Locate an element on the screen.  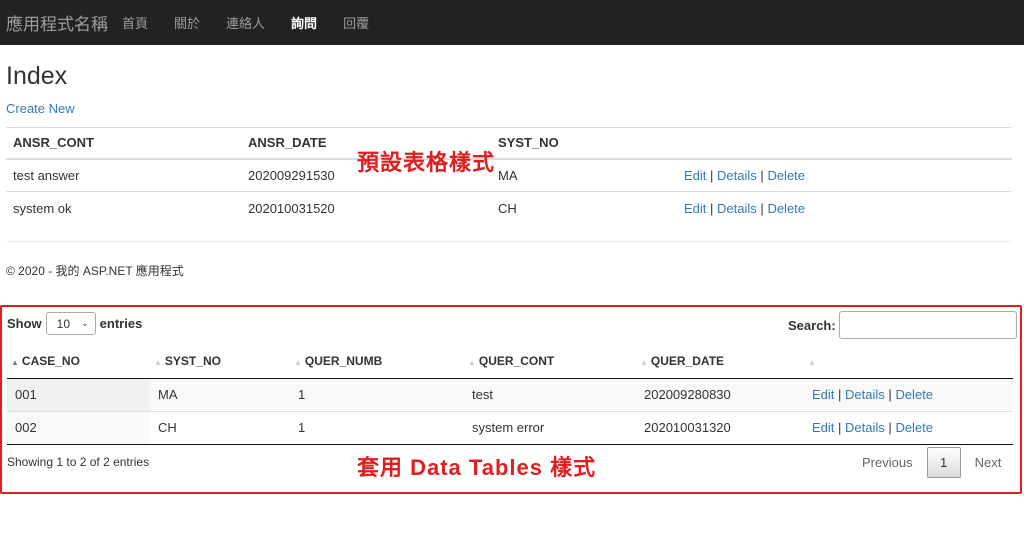
default-table-header-row: ANSR_CONT ANSR_DATE SYST_NO is located at coordinates (509, 143).